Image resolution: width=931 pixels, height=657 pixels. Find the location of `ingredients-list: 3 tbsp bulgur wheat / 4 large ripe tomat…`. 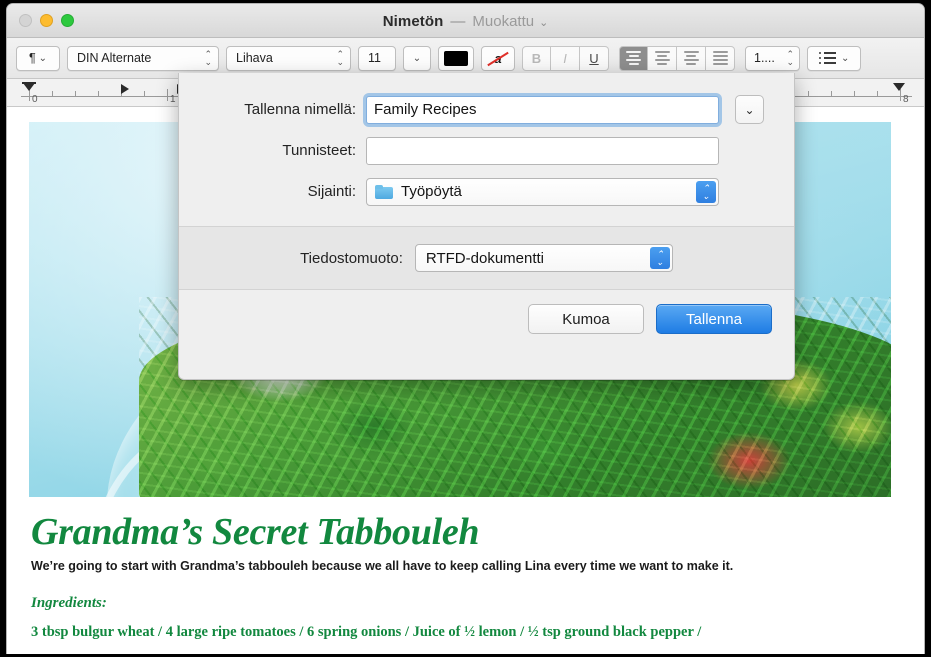

ingredients-list: 3 tbsp bulgur wheat / 4 large ripe tomat… is located at coordinates (366, 632).